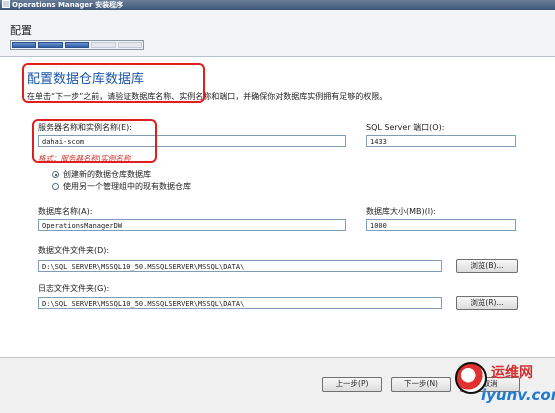 This screenshot has height=413, width=555. I want to click on option-create-new: 创建新的数据仓库数据库, so click(101, 174).